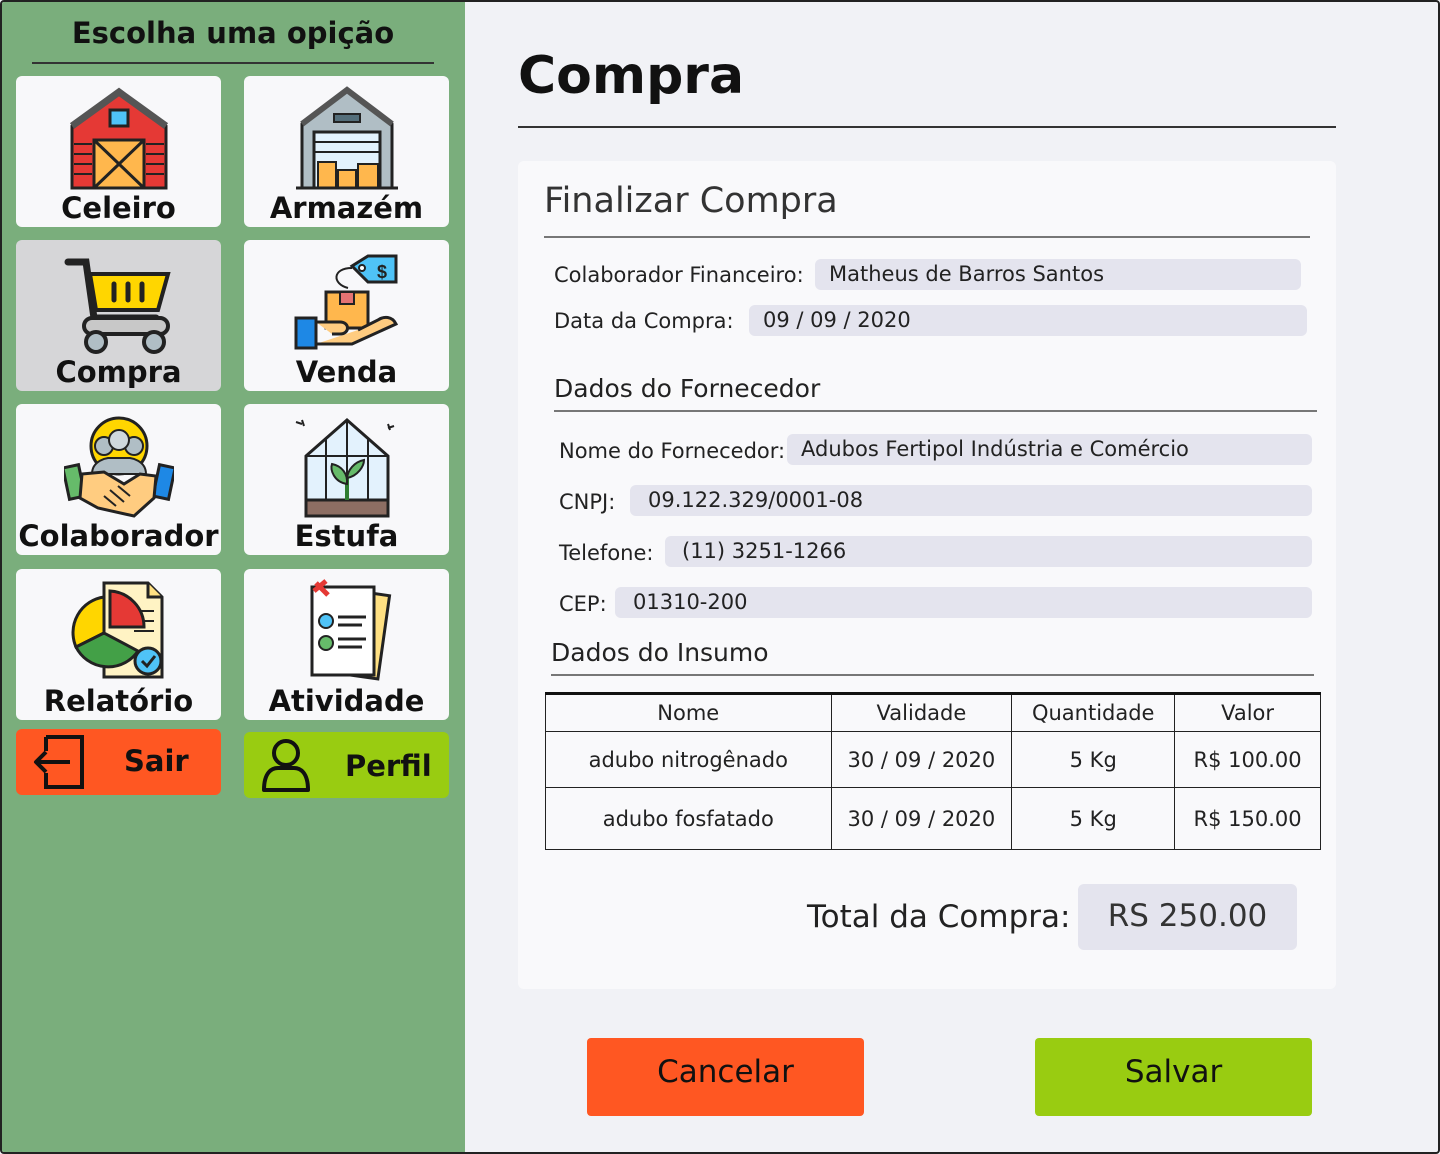 The height and width of the screenshot is (1154, 1440). What do you see at coordinates (1247, 712) in the screenshot?
I see `column-header-valor: Valor` at bounding box center [1247, 712].